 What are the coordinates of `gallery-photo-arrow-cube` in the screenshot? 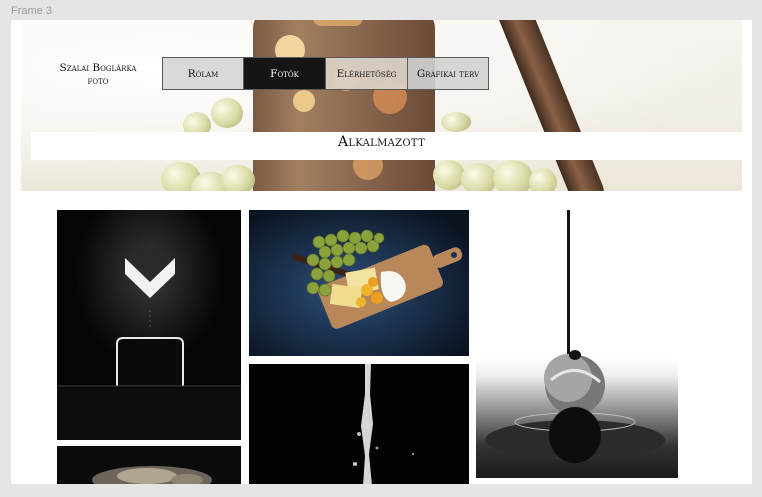 It's located at (149, 325).